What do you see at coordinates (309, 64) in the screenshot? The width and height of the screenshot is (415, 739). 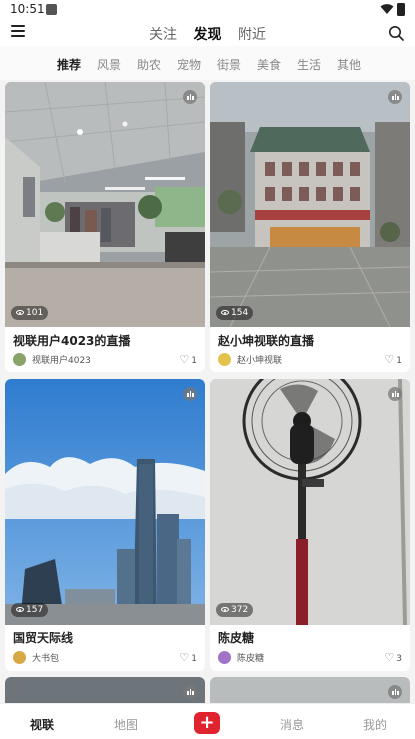 I see `category-life: 生活` at bounding box center [309, 64].